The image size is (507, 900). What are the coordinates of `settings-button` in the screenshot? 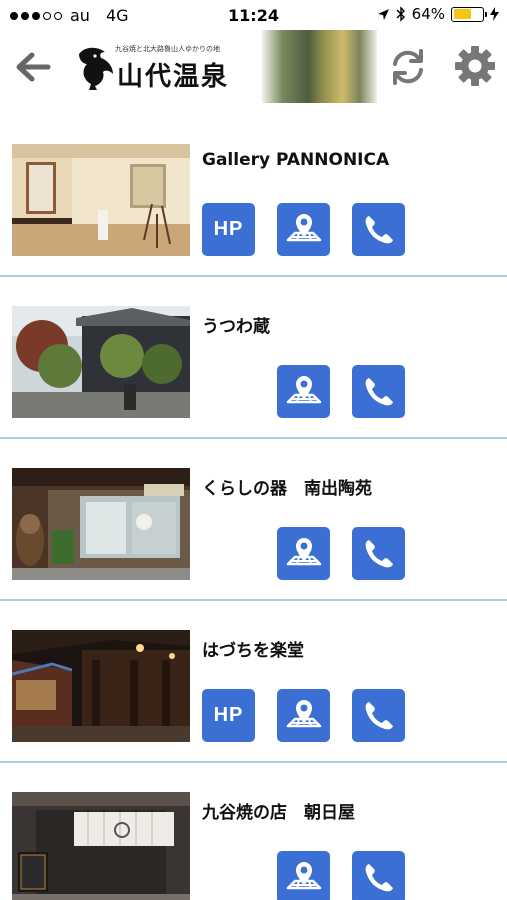 It's located at (475, 66).